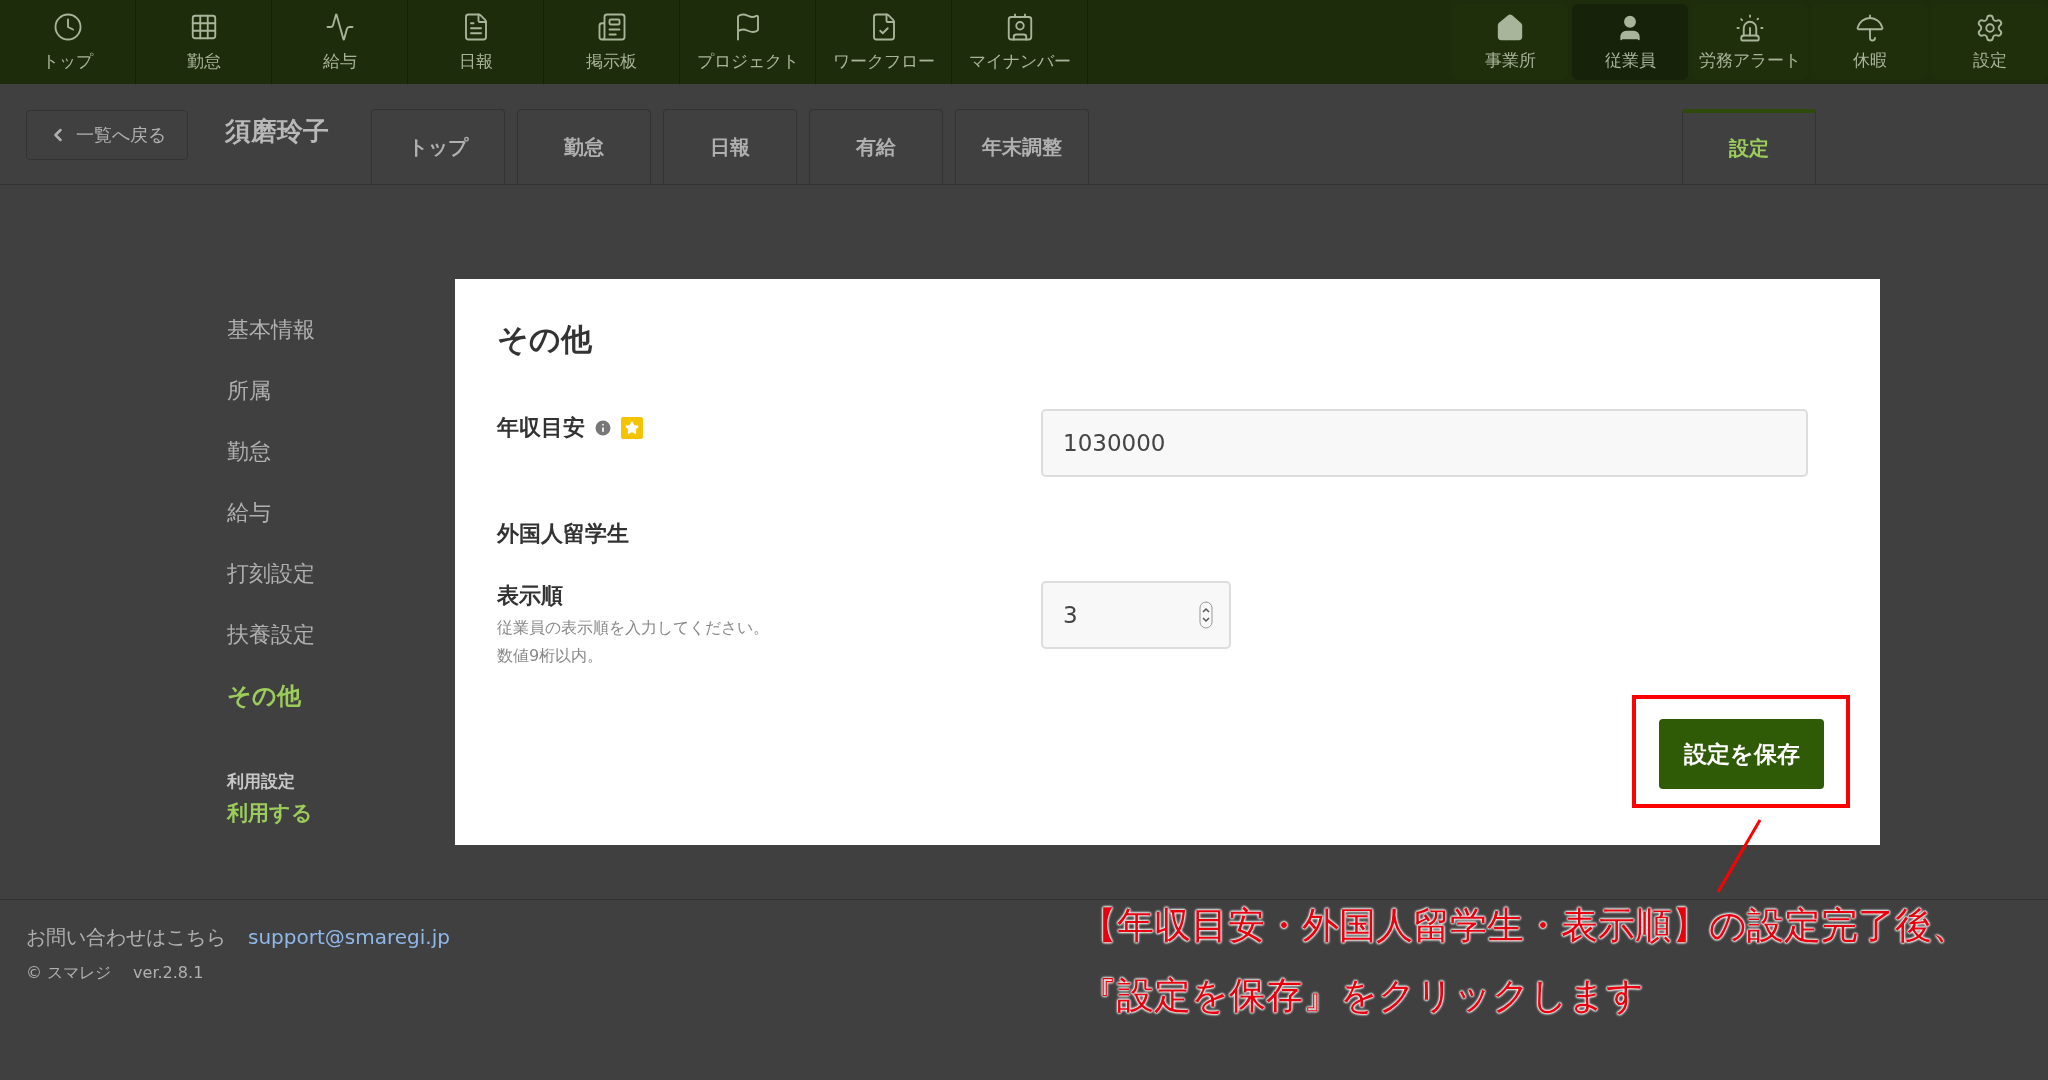 This screenshot has width=2048, height=1080. What do you see at coordinates (584, 146) in the screenshot?
I see `tab: 勤怠` at bounding box center [584, 146].